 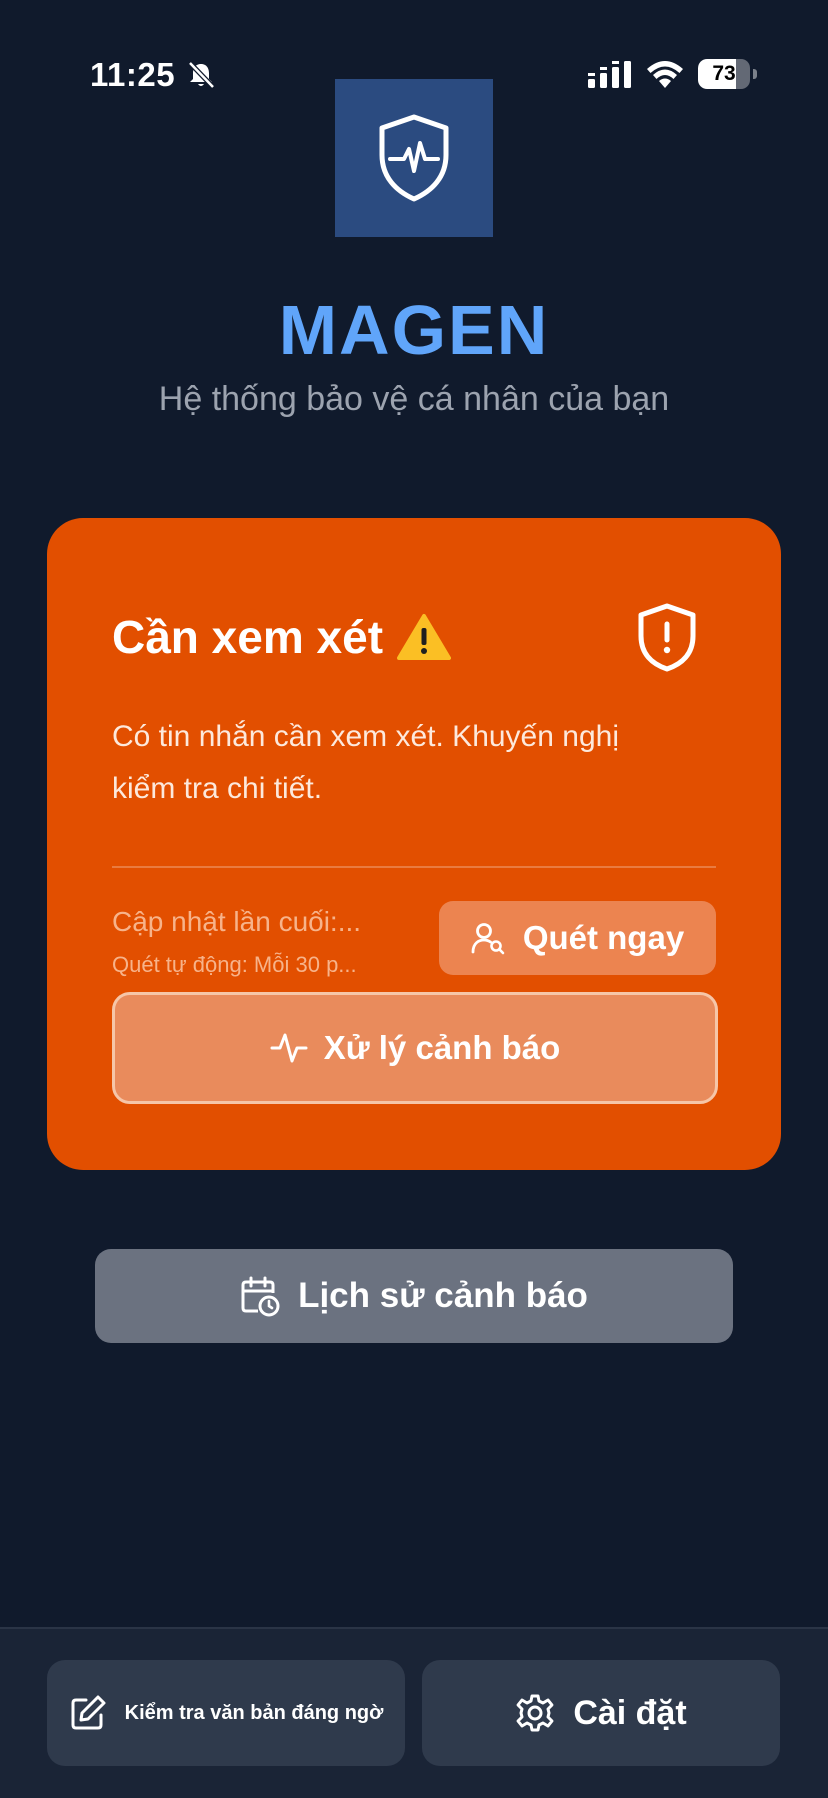 I want to click on calendar-clock-icon, so click(x=260, y=1296).